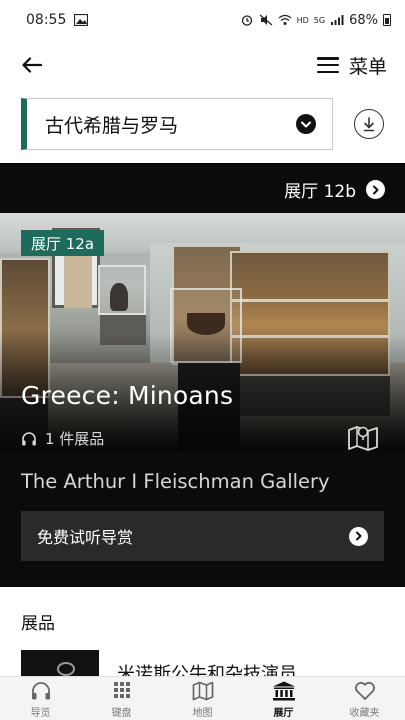  What do you see at coordinates (40, 713) in the screenshot?
I see `nav-label-guide: 导览` at bounding box center [40, 713].